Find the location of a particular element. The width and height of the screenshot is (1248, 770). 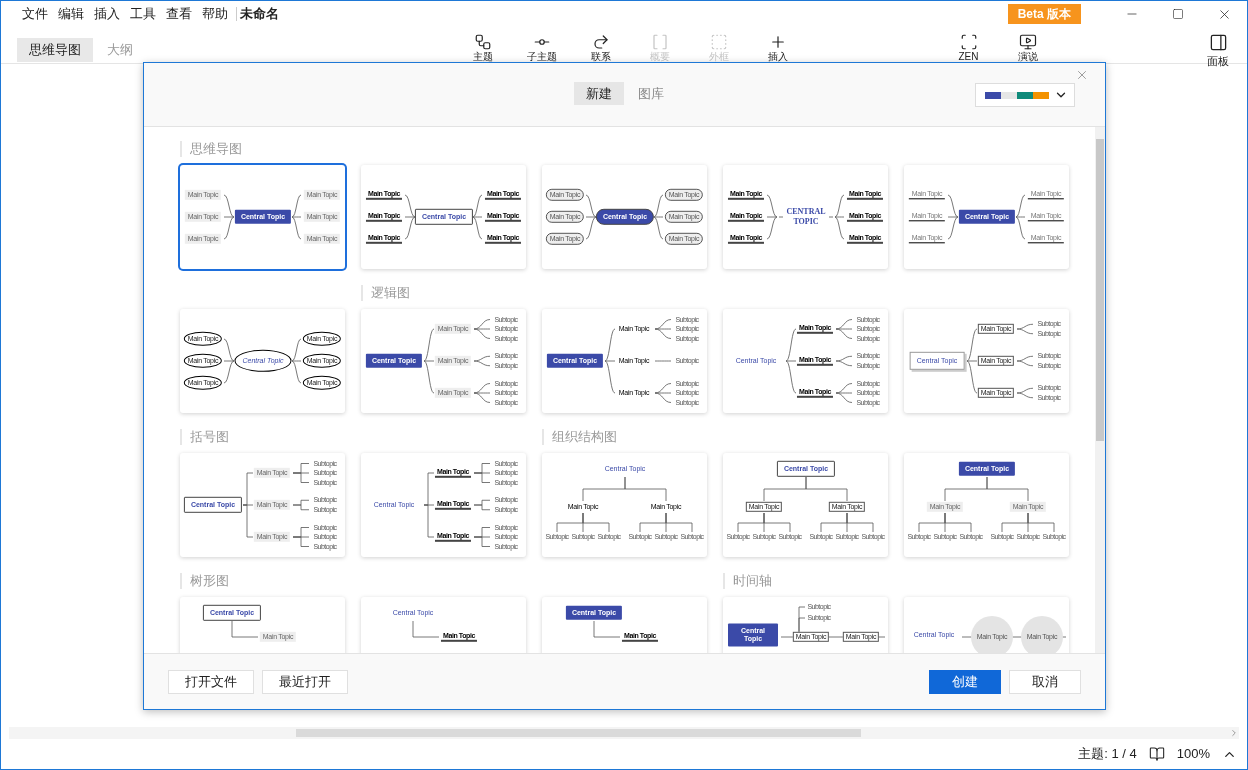

close-icon is located at coordinates (1082, 75).